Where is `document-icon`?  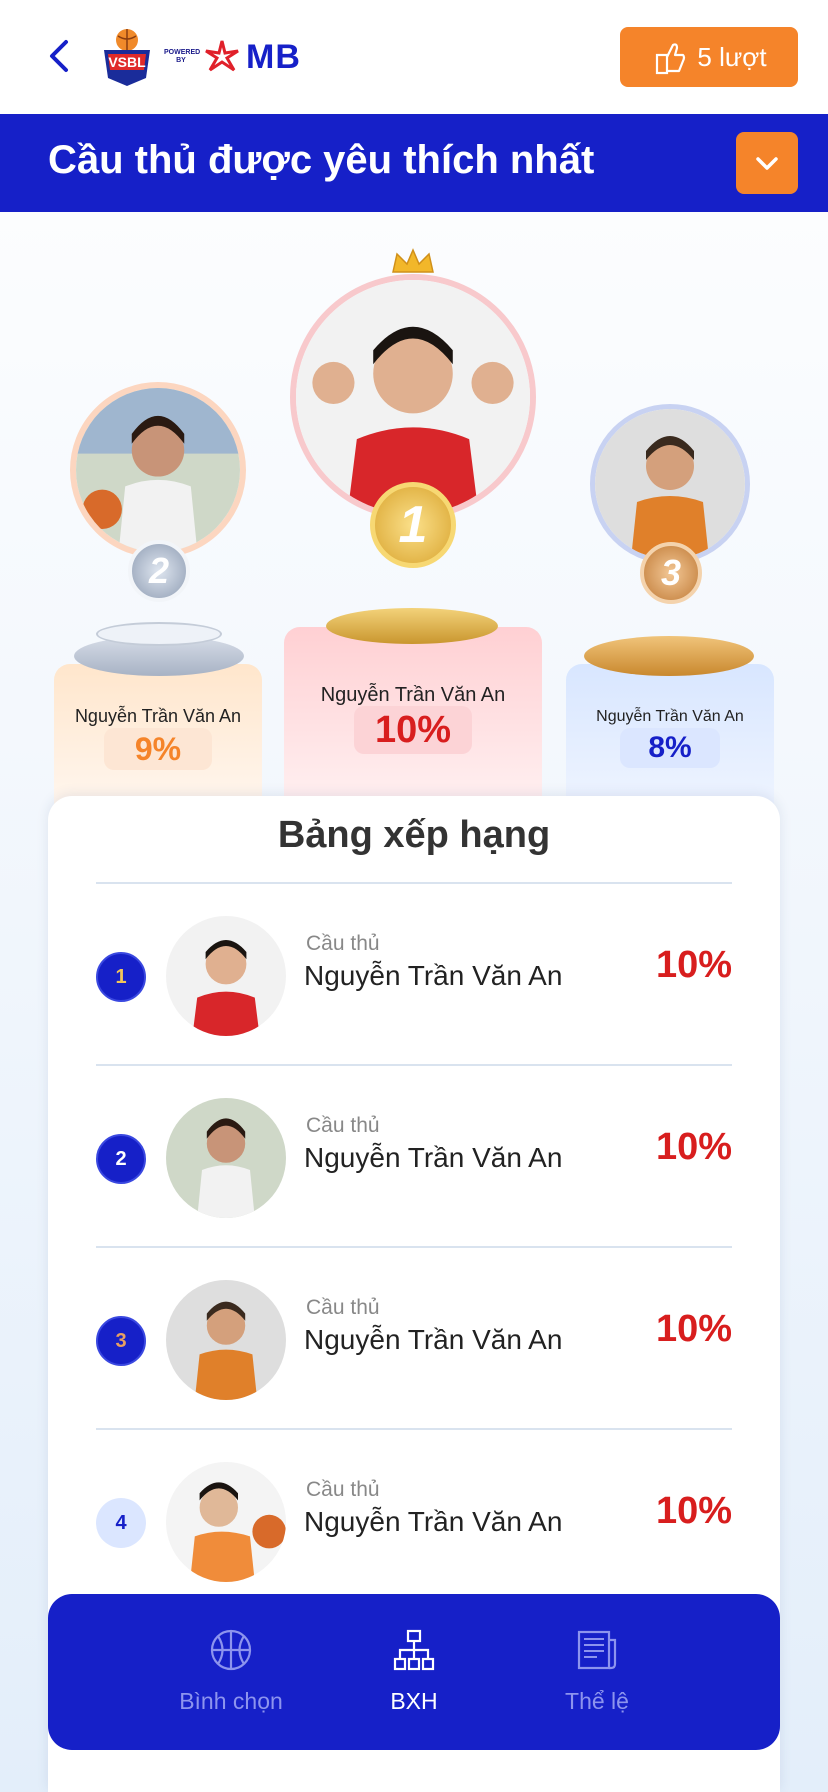
document-icon is located at coordinates (597, 1650).